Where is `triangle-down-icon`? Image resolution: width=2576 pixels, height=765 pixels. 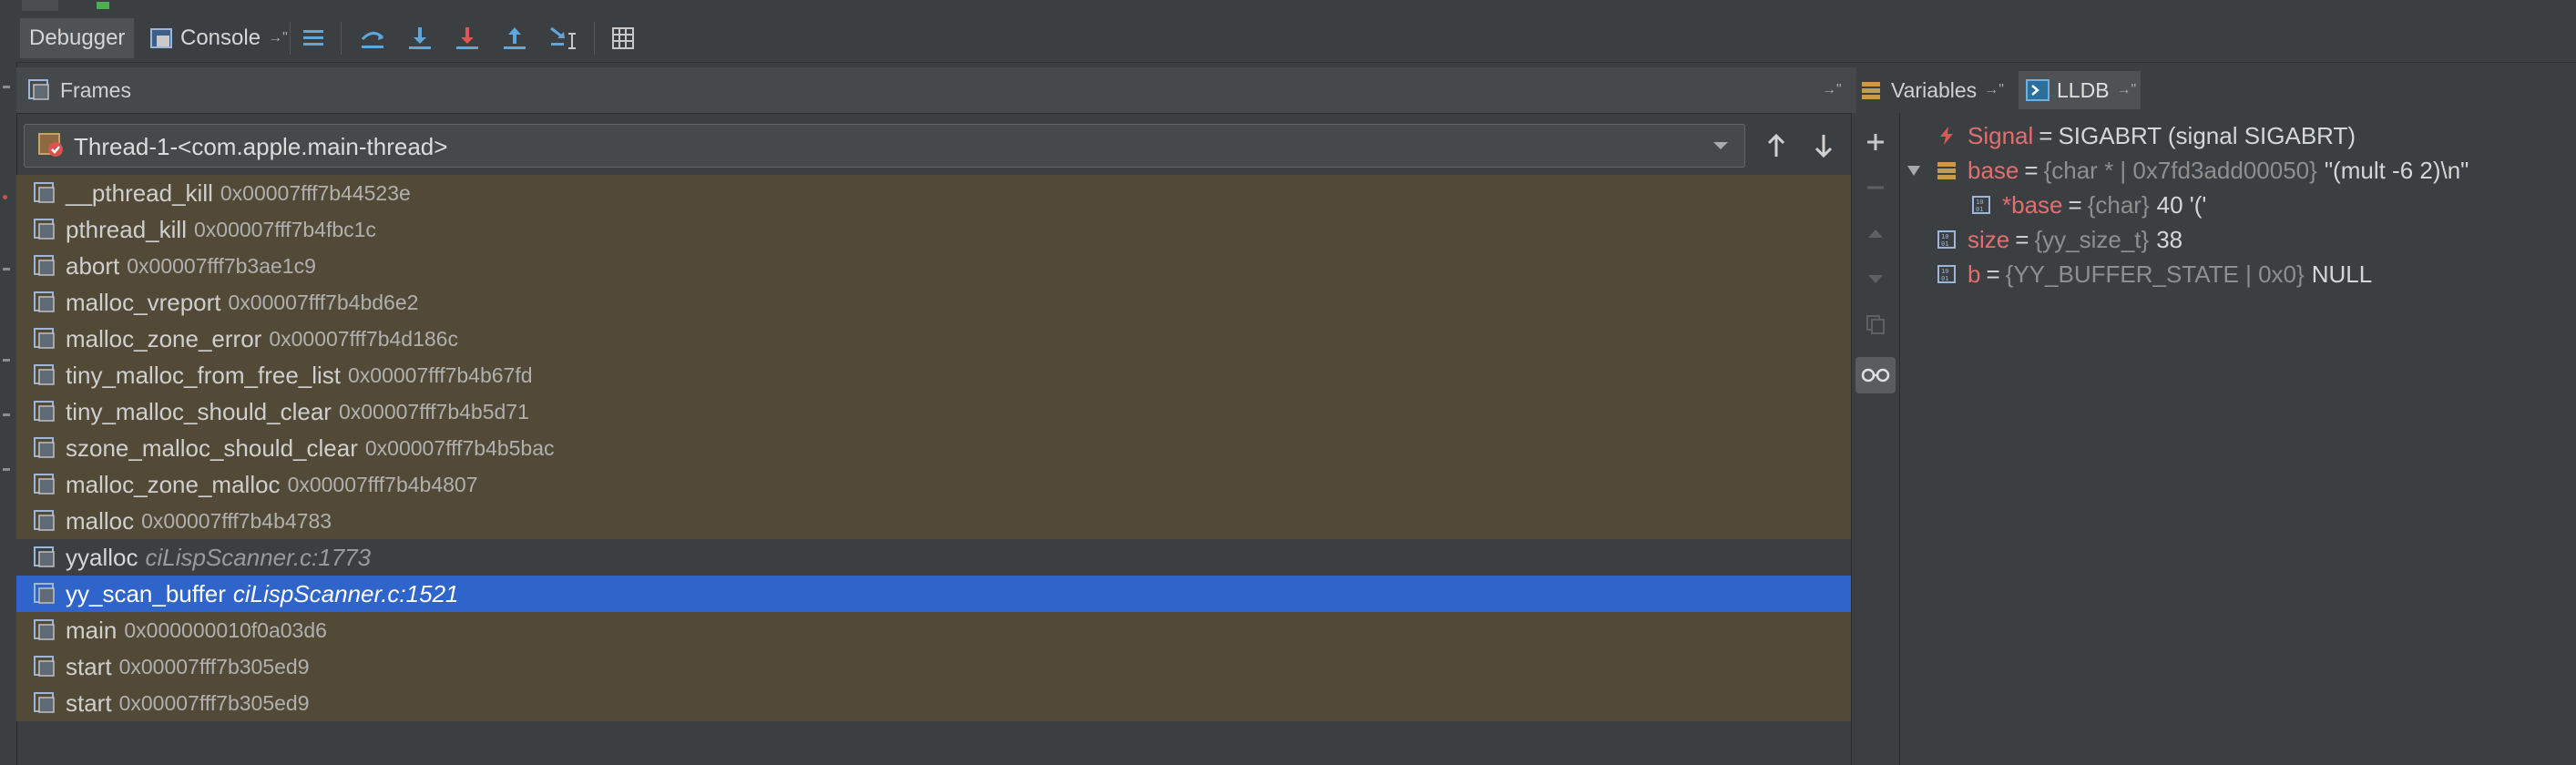
triangle-down-icon is located at coordinates (1875, 279).